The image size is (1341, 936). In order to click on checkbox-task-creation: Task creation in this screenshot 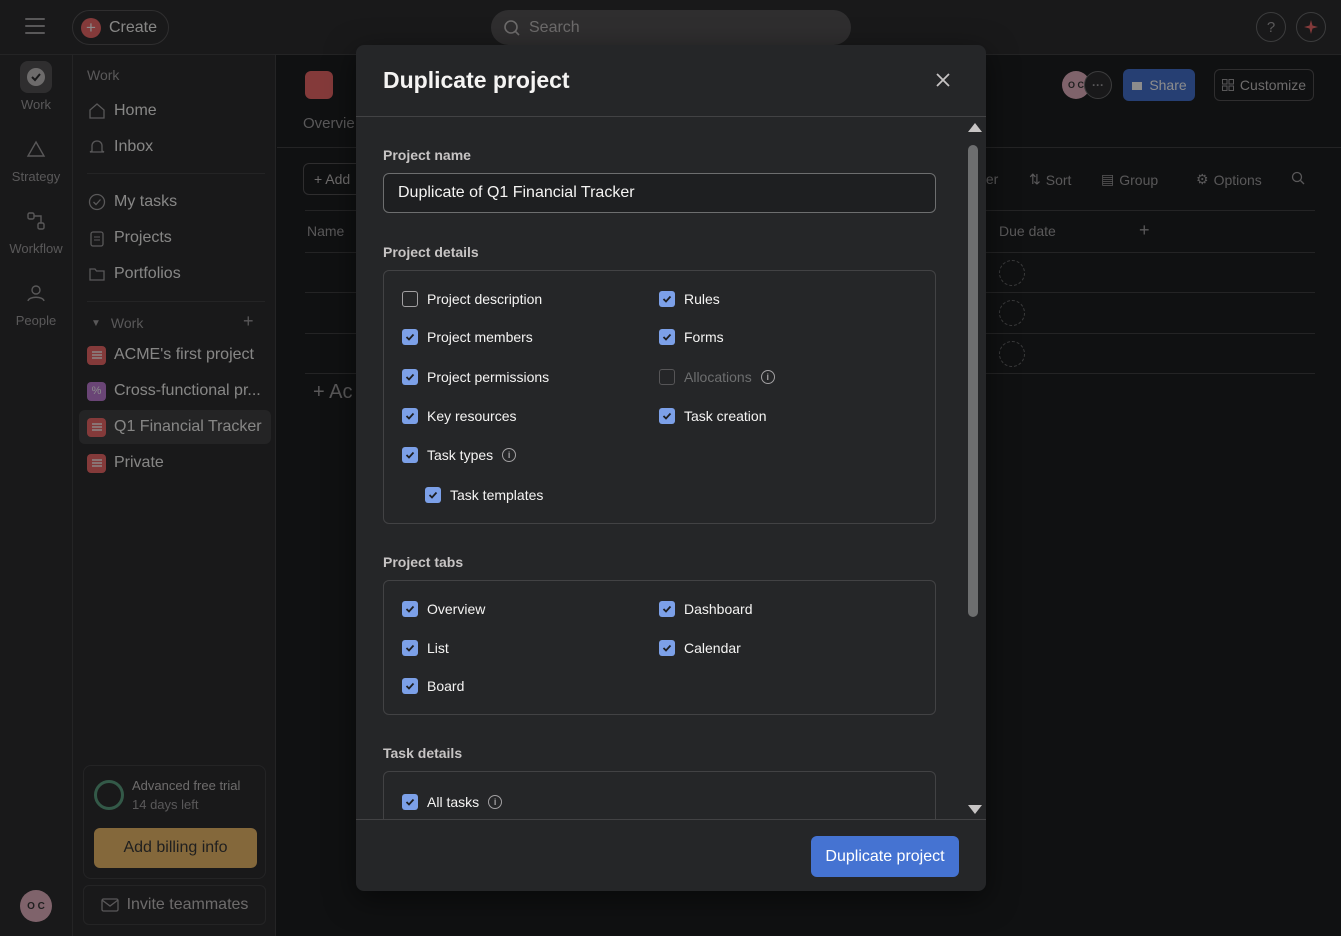, I will do `click(712, 416)`.